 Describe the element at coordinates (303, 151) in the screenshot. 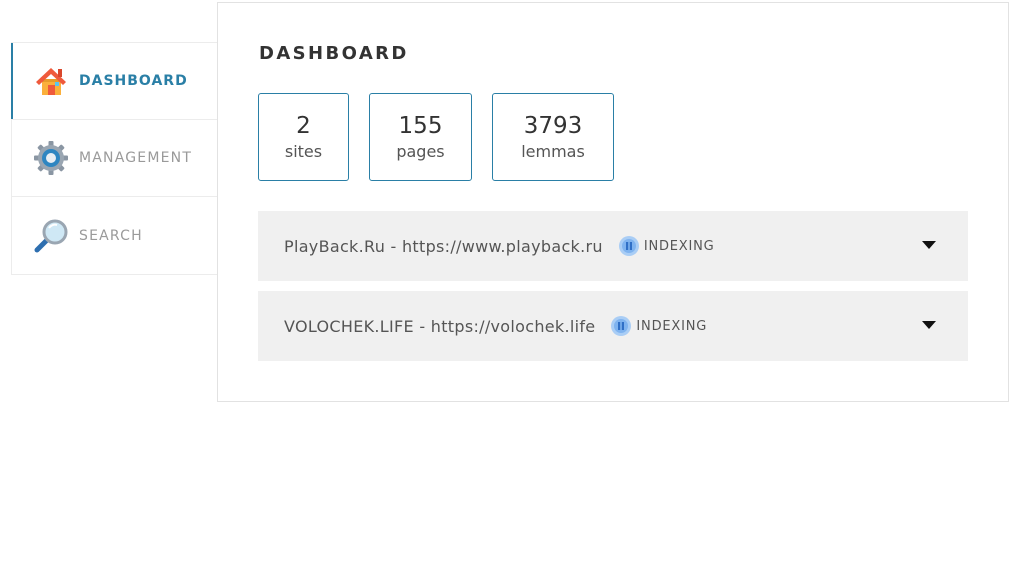

I see `stat-label: sites` at that location.